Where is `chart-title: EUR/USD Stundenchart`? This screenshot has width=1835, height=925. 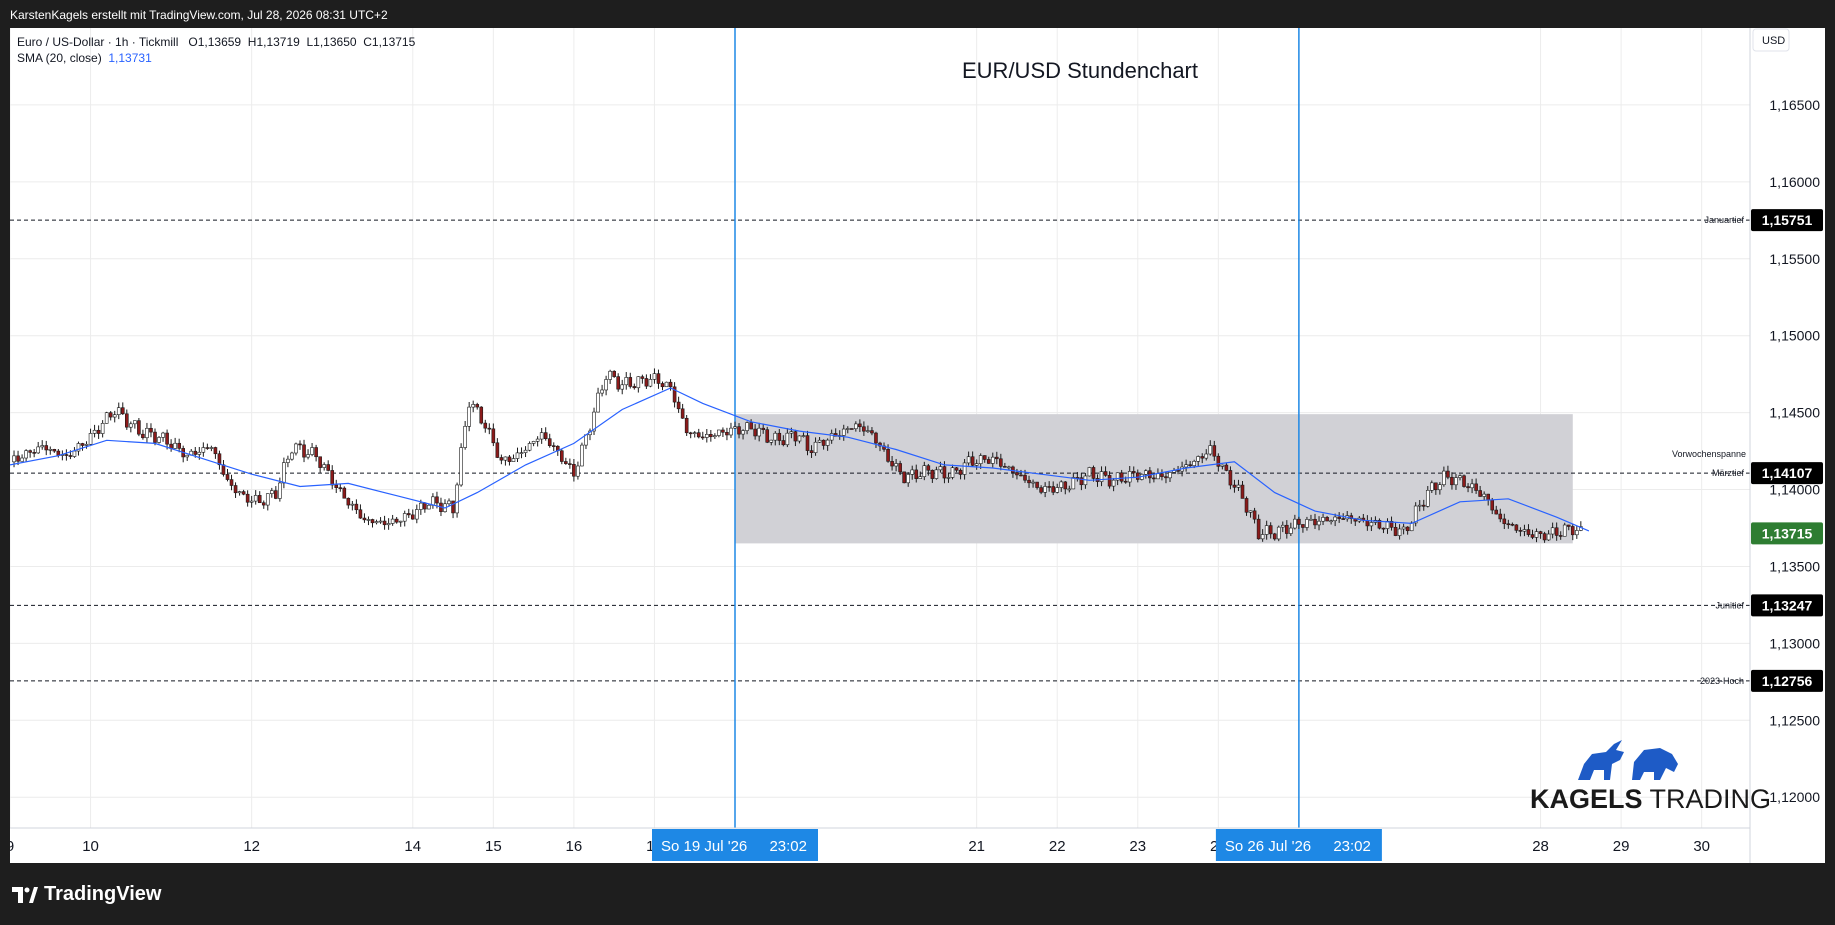 chart-title: EUR/USD Stundenchart is located at coordinates (1080, 70).